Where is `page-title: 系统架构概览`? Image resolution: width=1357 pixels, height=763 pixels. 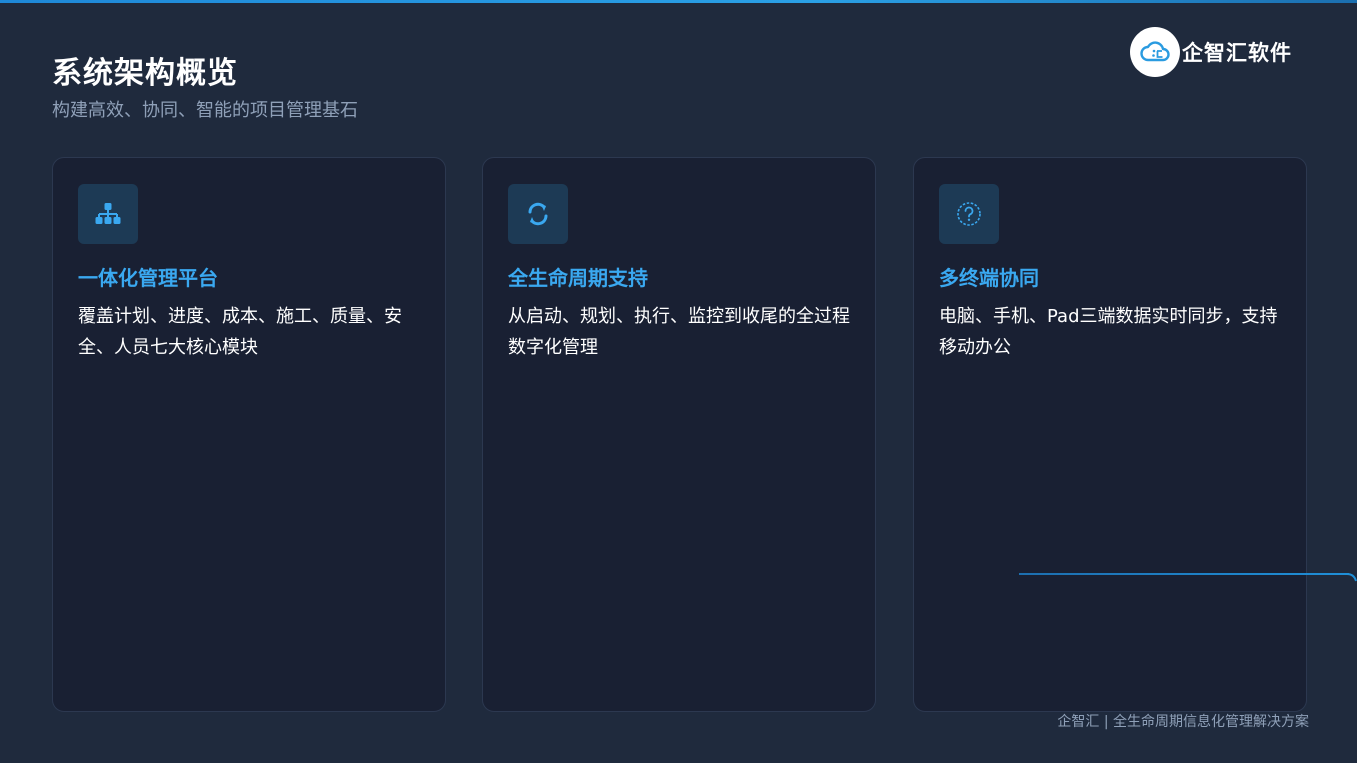 page-title: 系统架构概览 is located at coordinates (145, 73).